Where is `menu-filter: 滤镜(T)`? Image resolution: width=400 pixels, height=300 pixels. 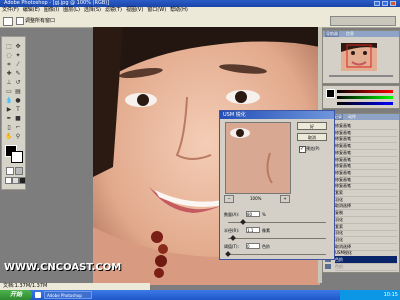
menu-filter: 滤镜(T) is located at coordinates (113, 10).